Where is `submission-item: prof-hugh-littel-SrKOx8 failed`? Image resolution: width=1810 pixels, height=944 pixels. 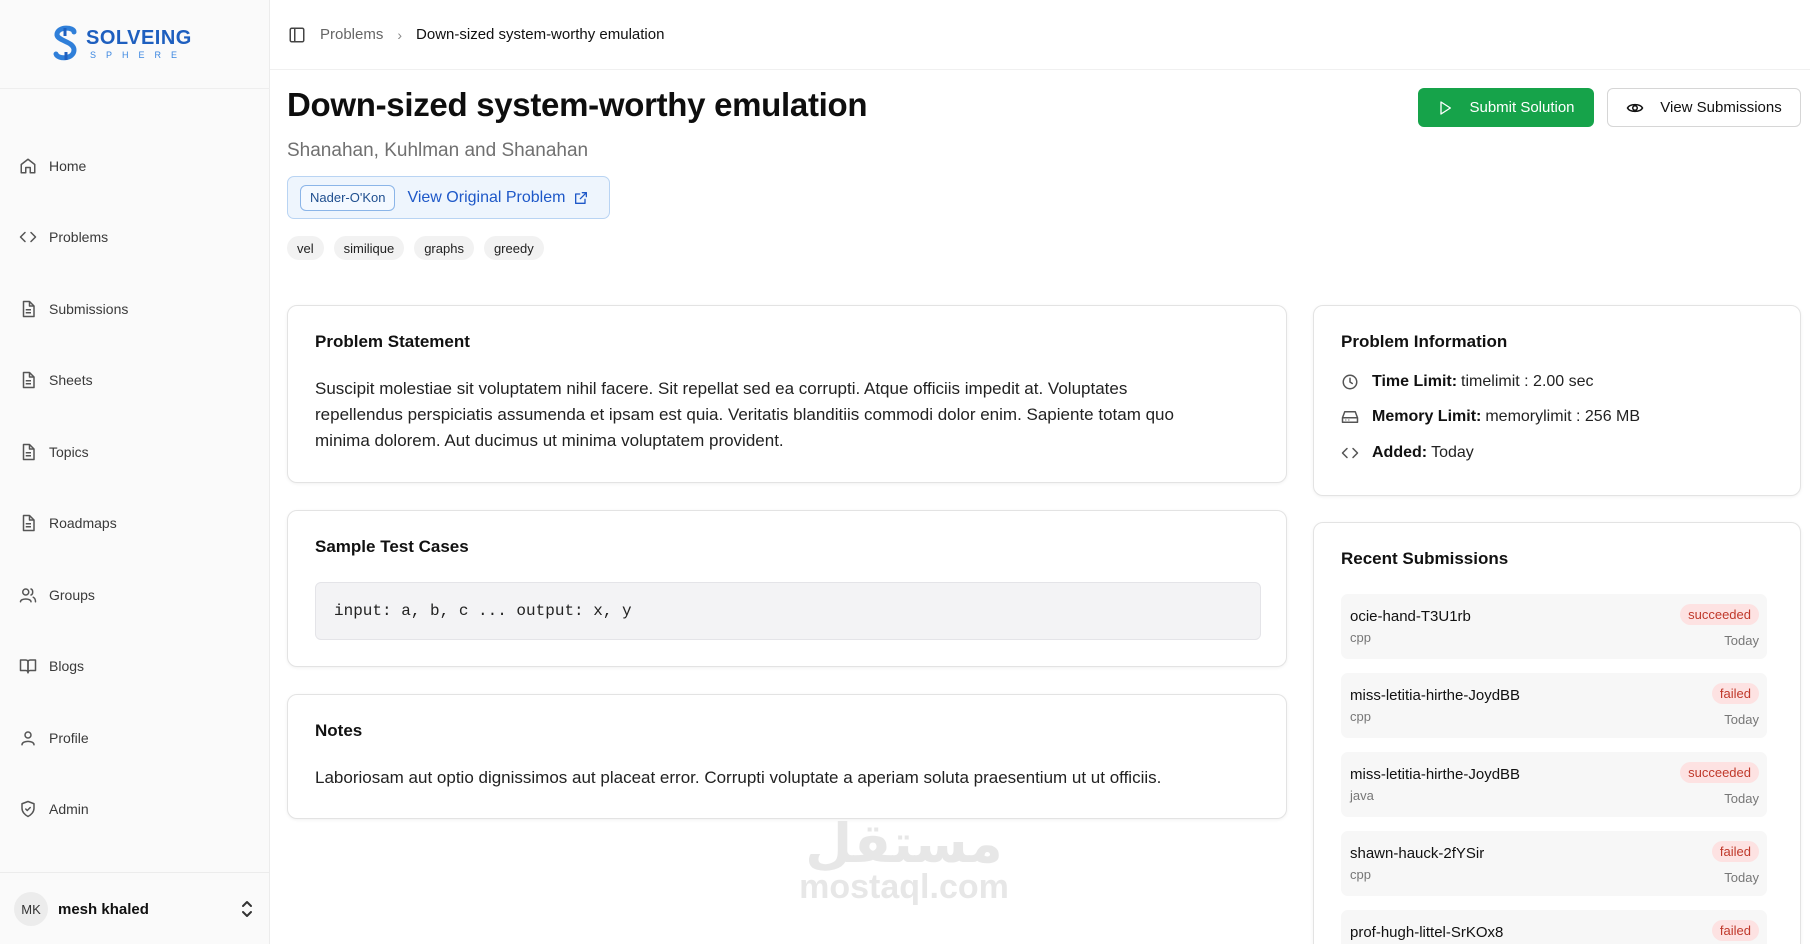 submission-item: prof-hugh-littel-SrKOx8 failed is located at coordinates (1554, 927).